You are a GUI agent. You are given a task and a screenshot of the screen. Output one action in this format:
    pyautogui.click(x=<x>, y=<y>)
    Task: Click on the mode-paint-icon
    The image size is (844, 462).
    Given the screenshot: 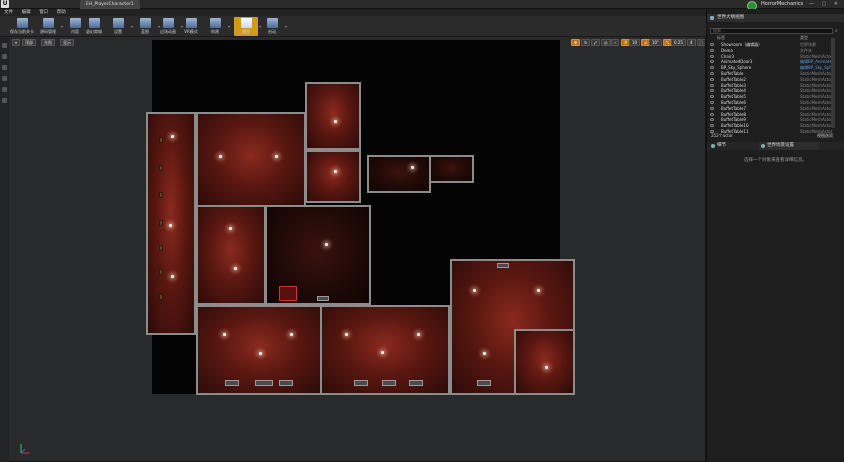 What is the action you would take?
    pyautogui.click(x=4, y=56)
    